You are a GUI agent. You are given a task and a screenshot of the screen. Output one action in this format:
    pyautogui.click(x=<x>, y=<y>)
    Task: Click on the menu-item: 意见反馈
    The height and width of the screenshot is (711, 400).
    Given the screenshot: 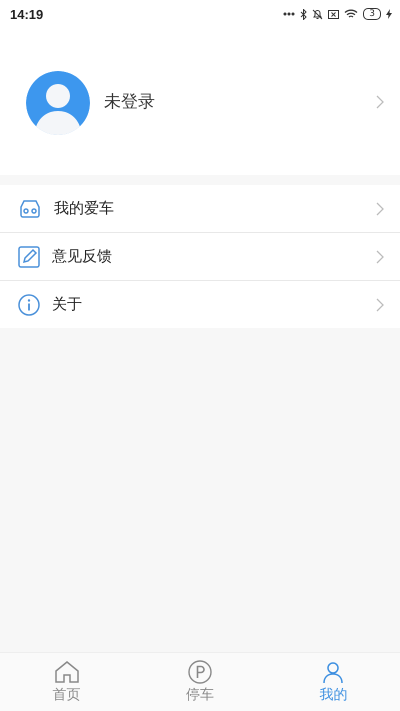 What is the action you would take?
    pyautogui.click(x=200, y=257)
    